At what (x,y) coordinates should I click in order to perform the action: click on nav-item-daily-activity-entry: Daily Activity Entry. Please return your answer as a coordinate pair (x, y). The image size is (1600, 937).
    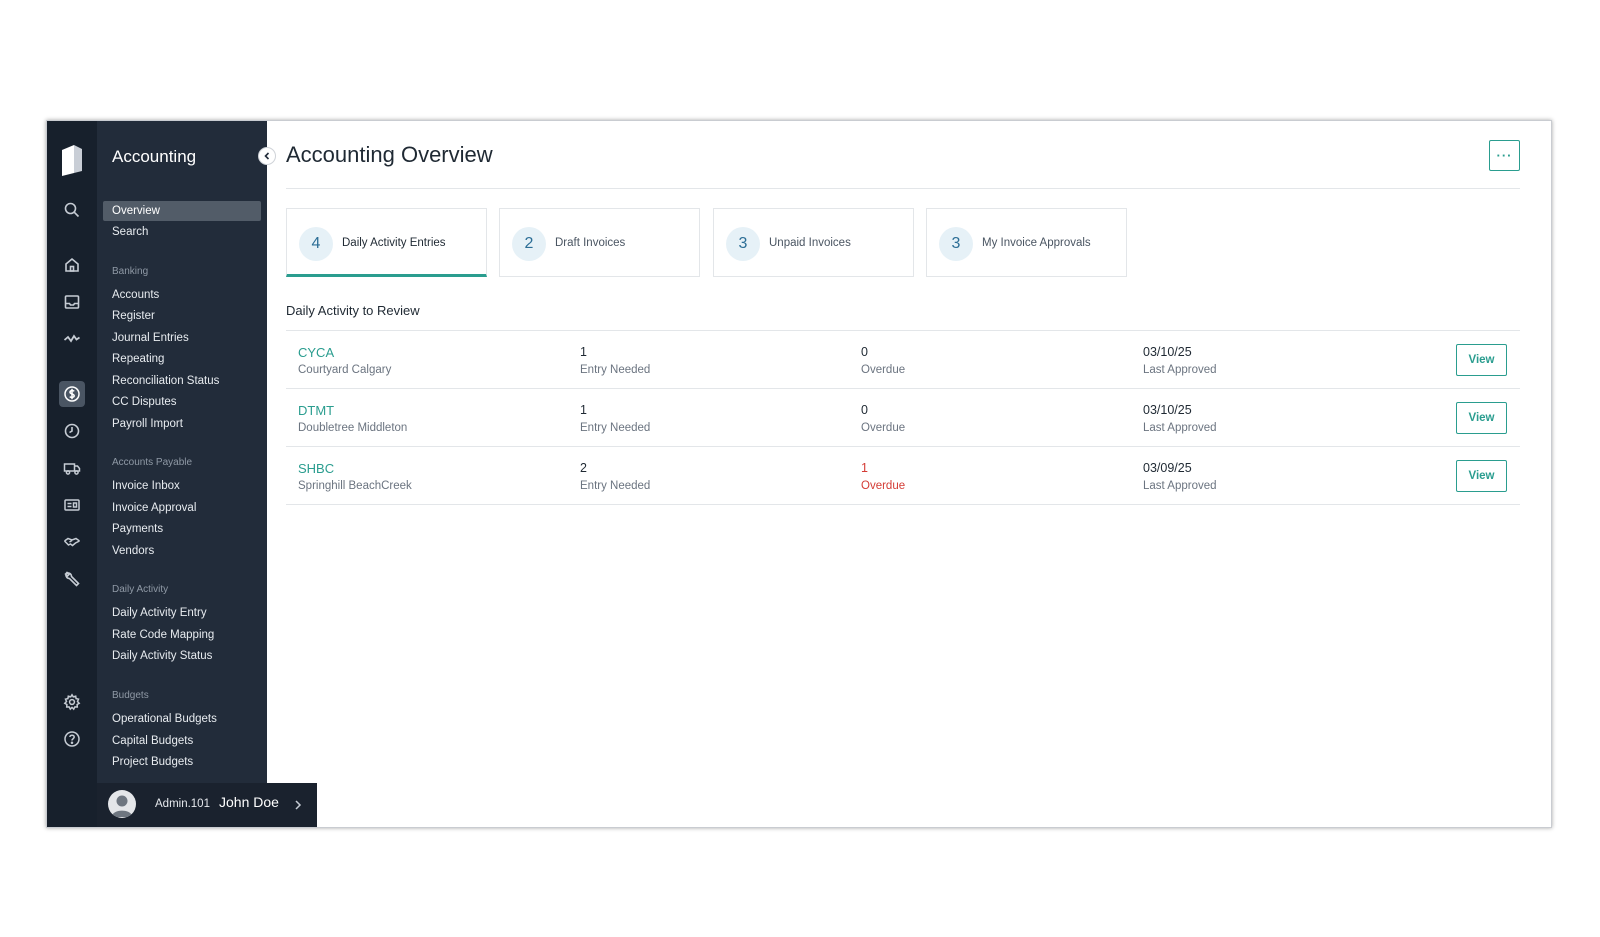
    Looking at the image, I should click on (182, 613).